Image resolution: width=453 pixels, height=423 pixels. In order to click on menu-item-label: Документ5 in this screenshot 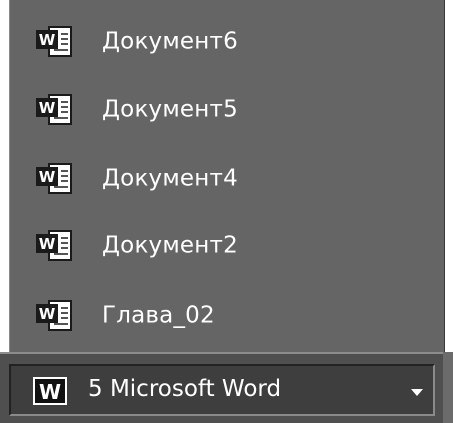, I will do `click(170, 109)`.